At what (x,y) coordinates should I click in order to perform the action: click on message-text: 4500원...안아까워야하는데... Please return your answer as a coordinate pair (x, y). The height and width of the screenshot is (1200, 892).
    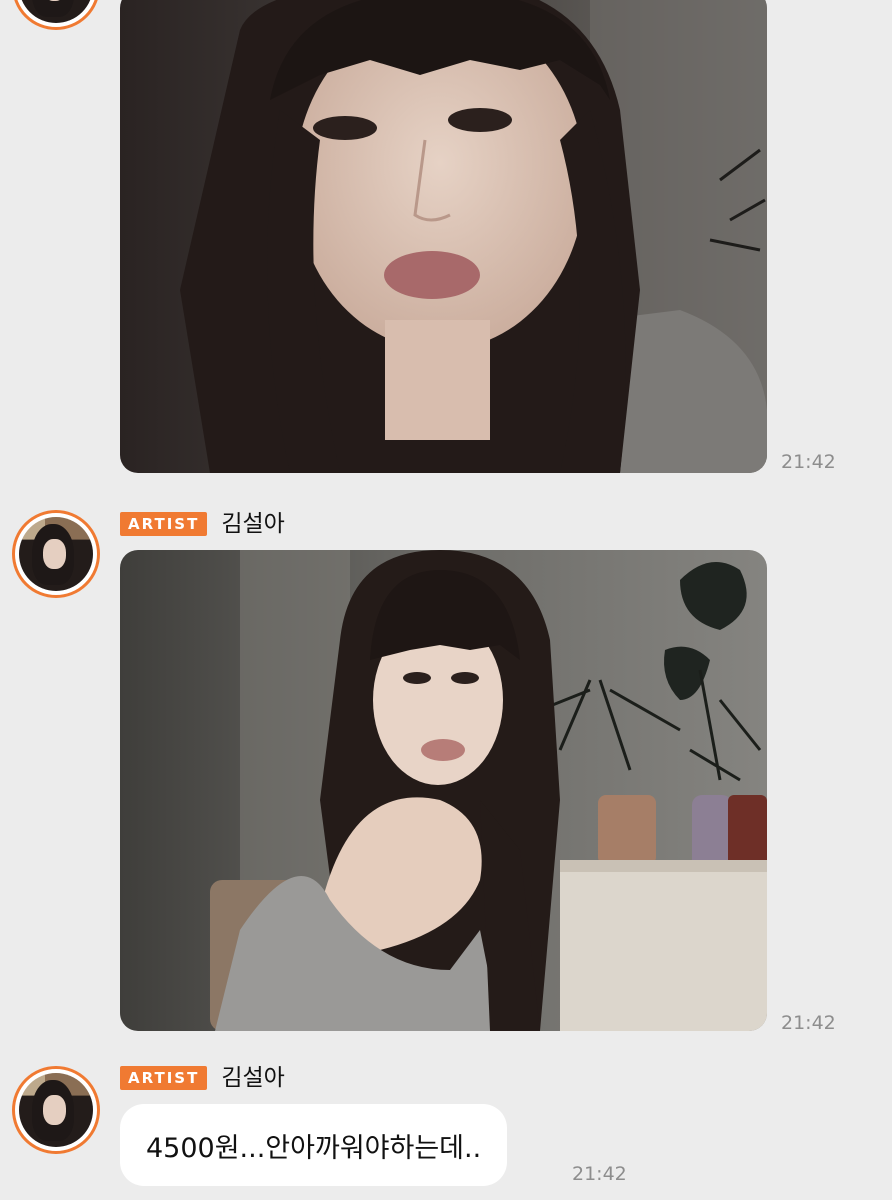
    Looking at the image, I should click on (314, 1148).